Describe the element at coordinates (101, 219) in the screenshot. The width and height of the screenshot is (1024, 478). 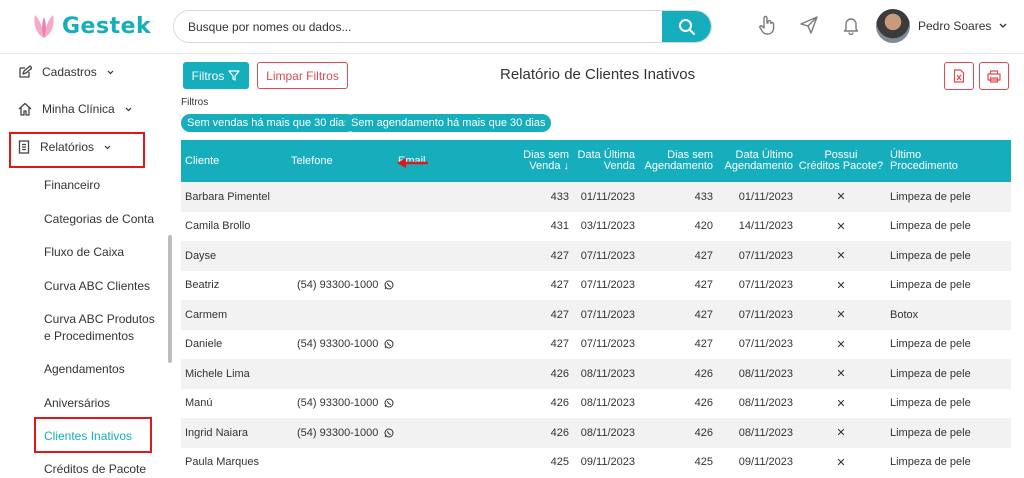
I see `sidebar-subitem-categorias: Categorias de Conta` at that location.